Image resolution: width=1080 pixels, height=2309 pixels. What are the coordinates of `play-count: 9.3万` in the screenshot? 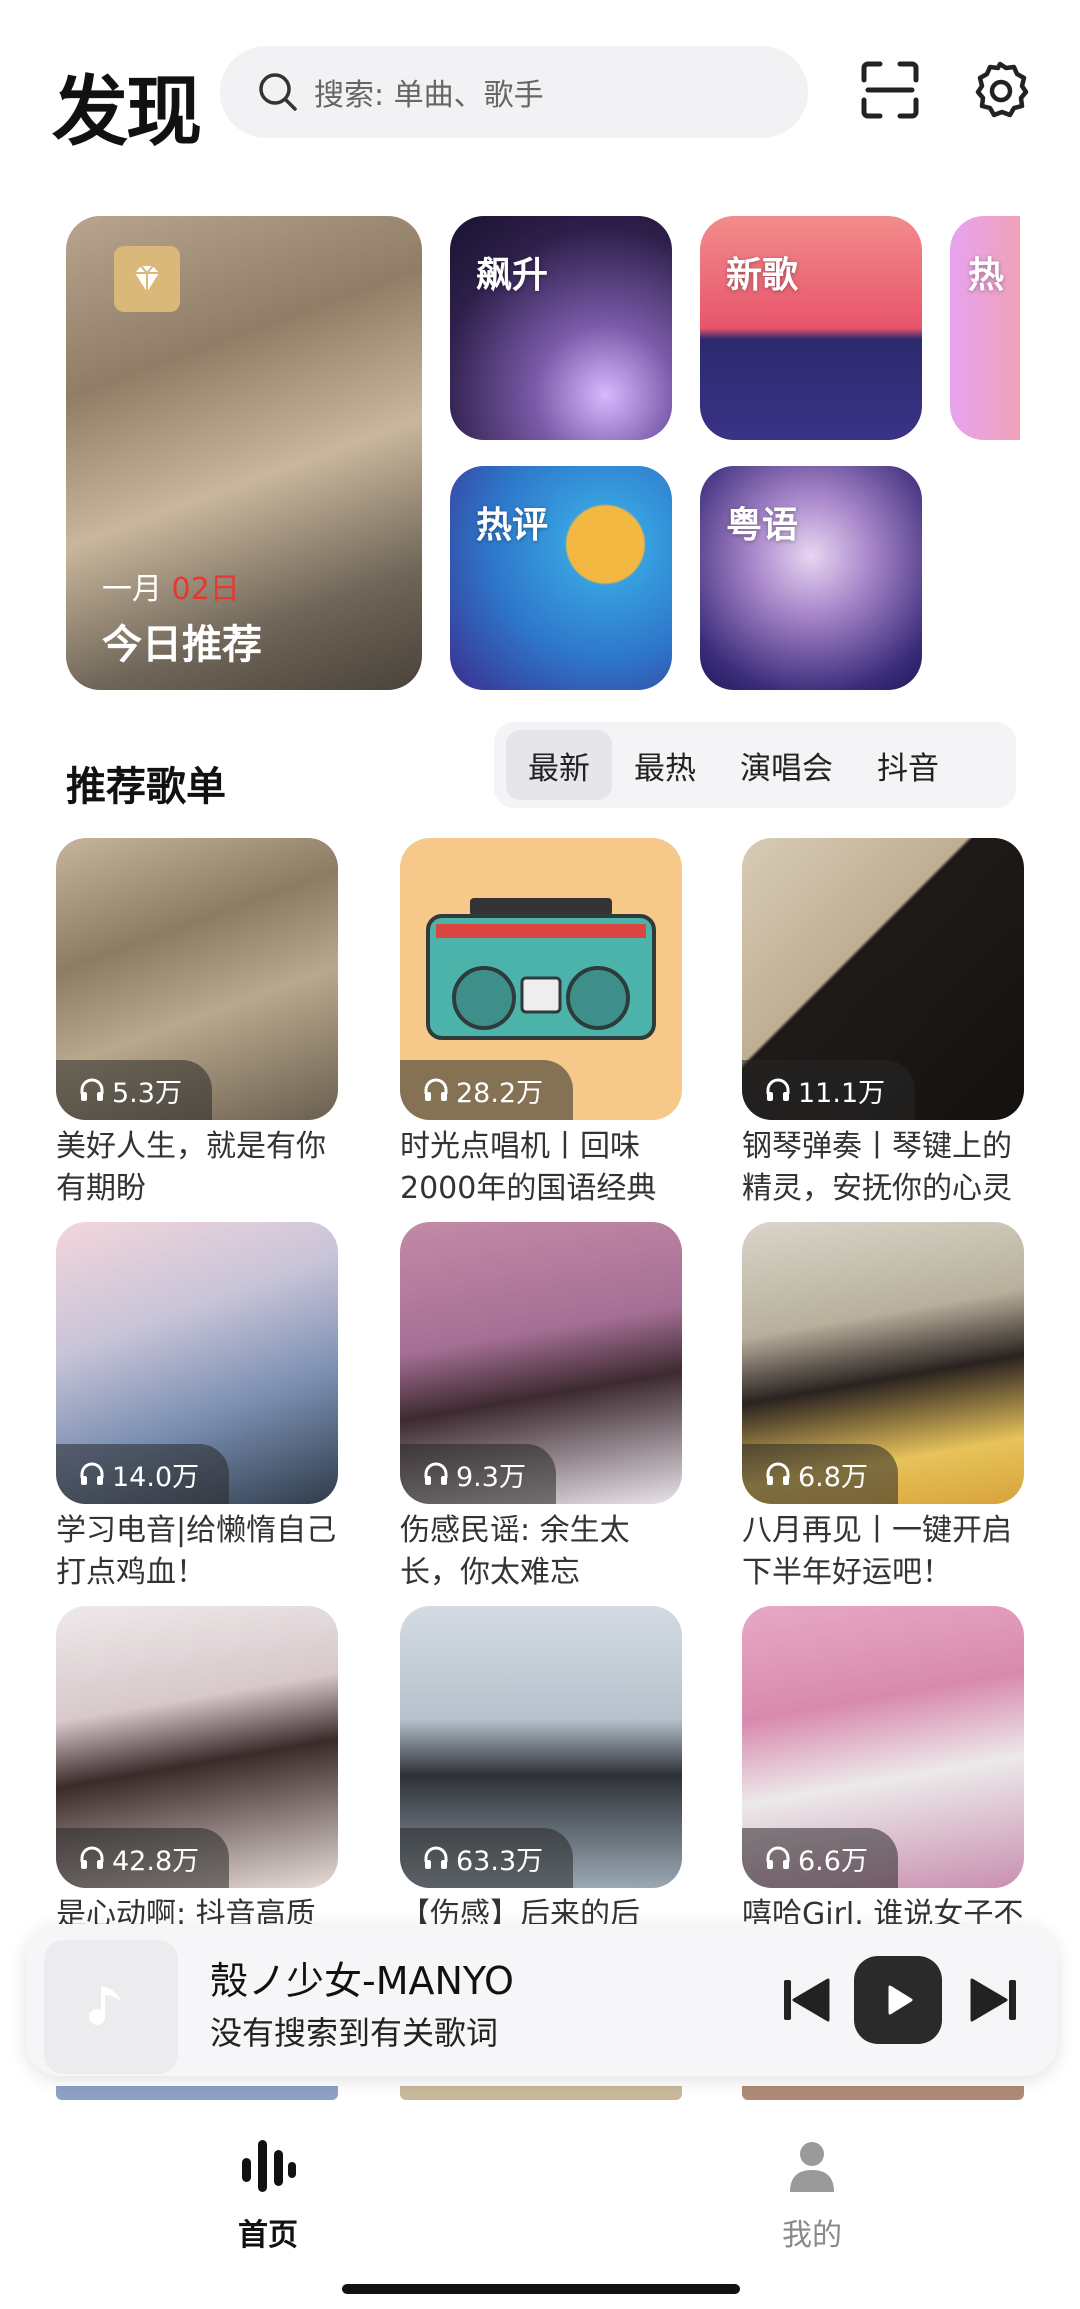 It's located at (478, 1474).